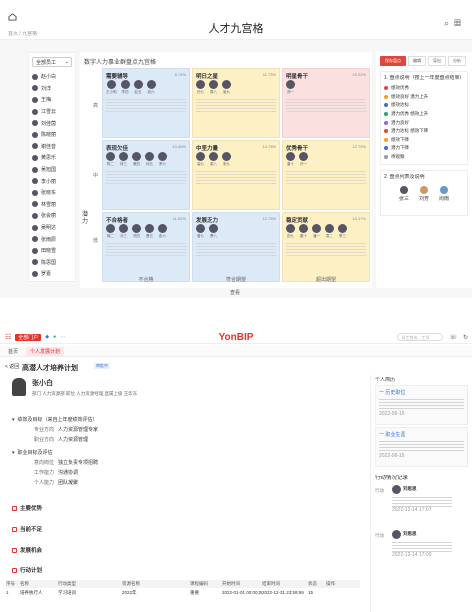 The image size is (472, 612). I want to click on back-button: < 返回, so click(12, 366).